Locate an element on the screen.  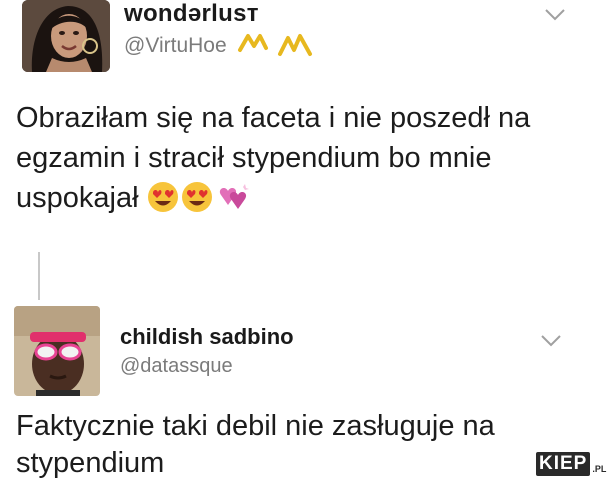
crown-squiggle-icon is located at coordinates (275, 45).